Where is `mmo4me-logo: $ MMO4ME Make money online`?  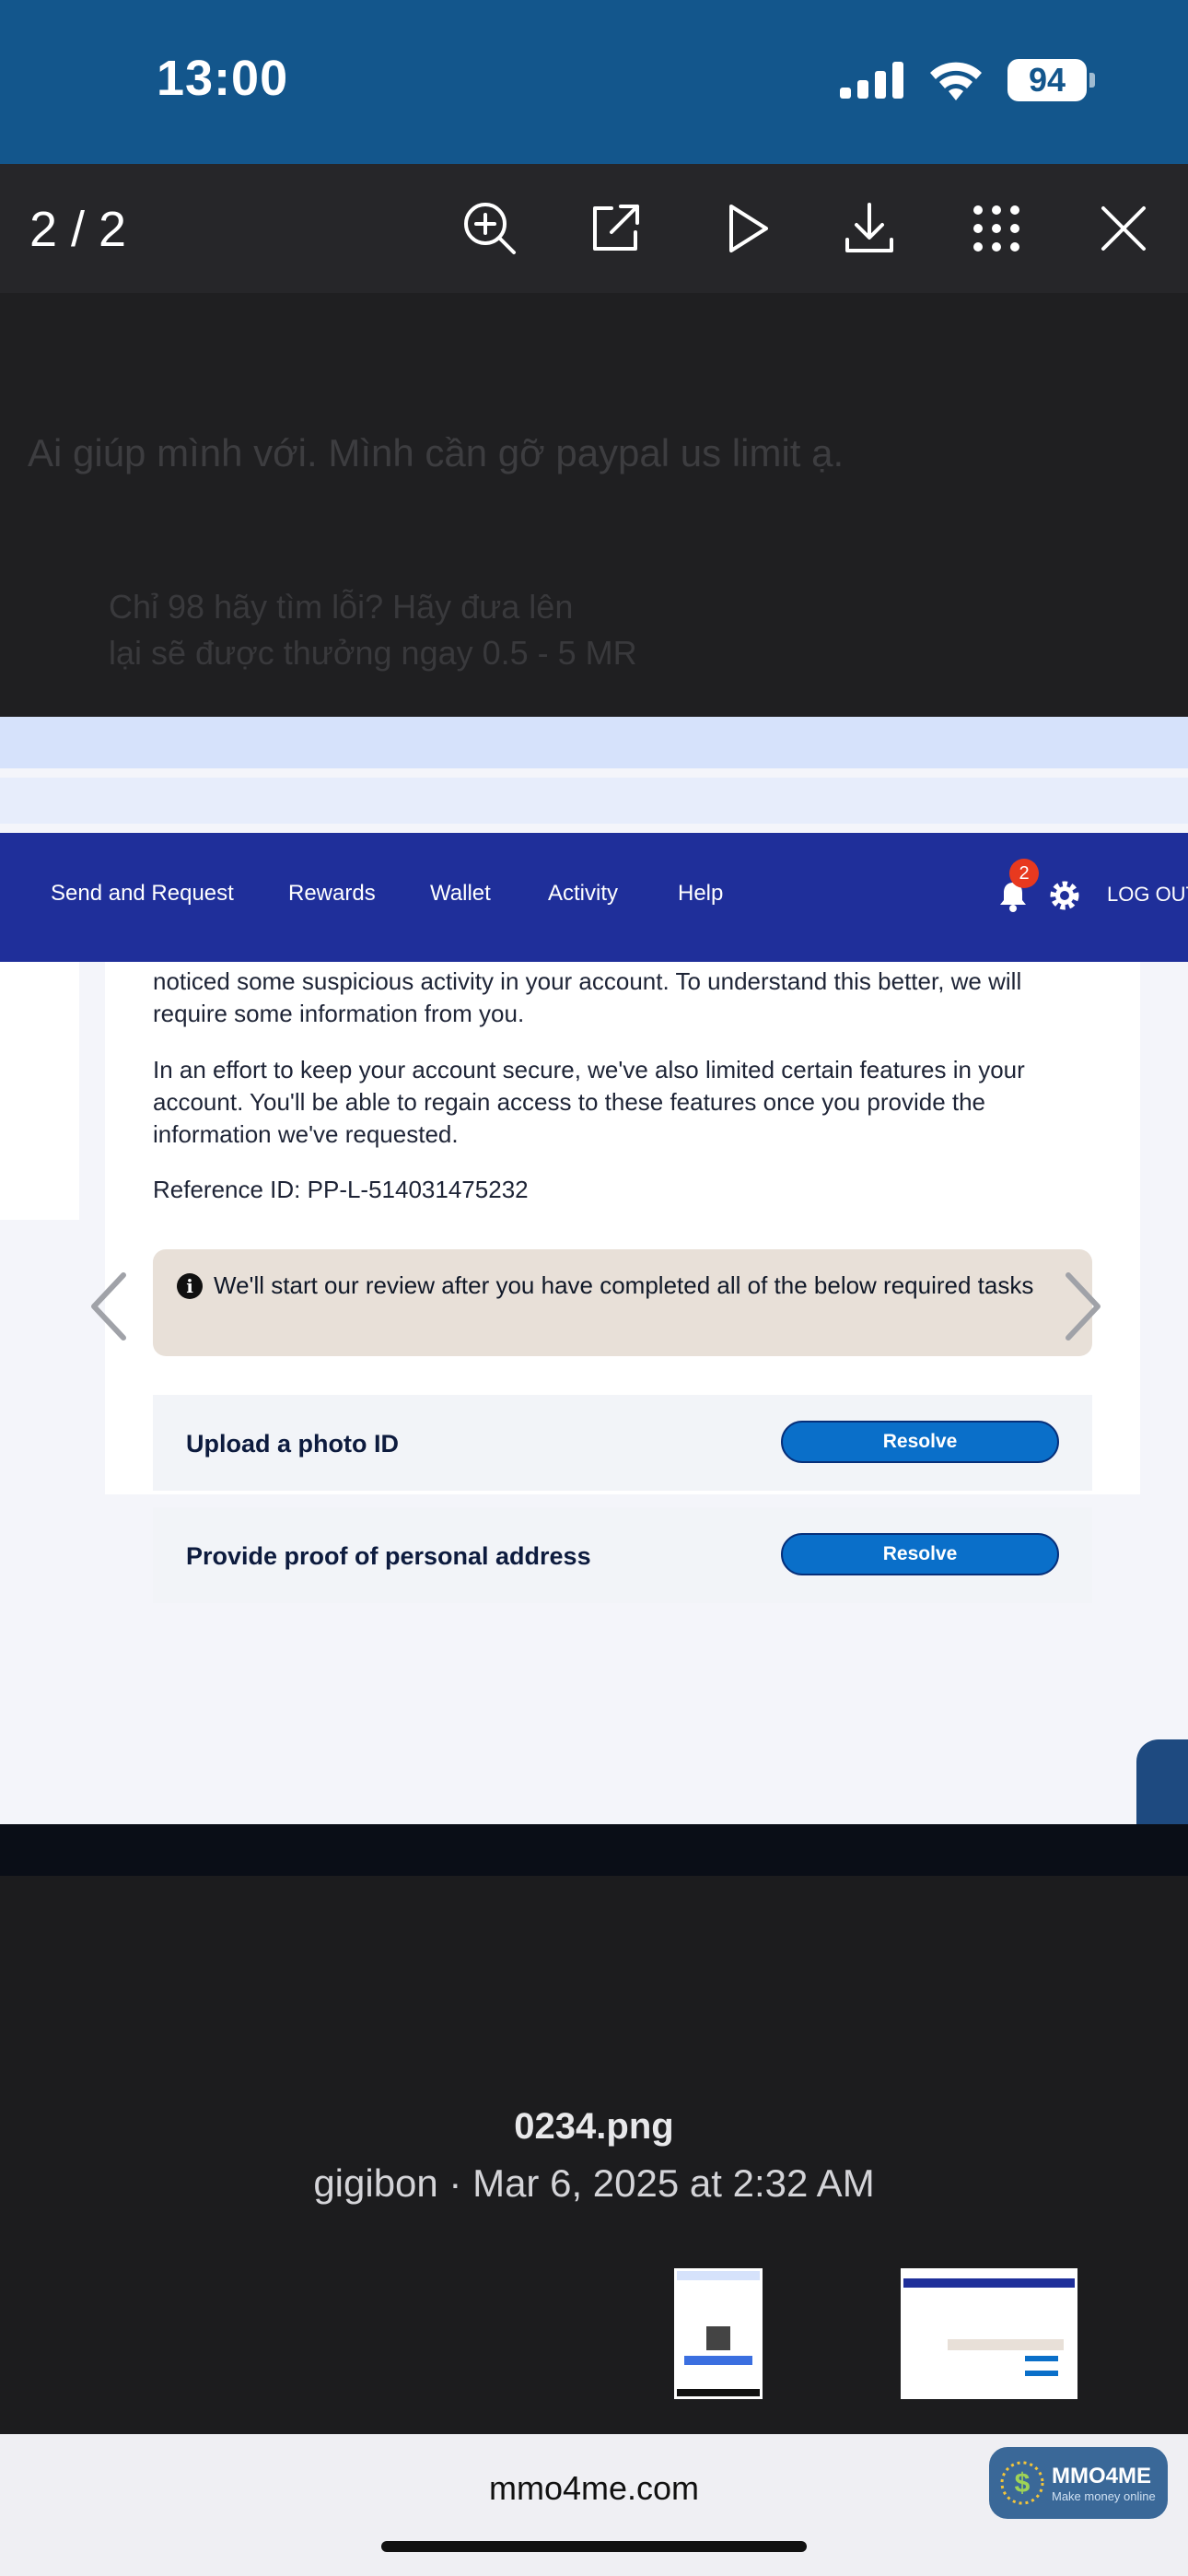 mmo4me-logo: $ MMO4ME Make money online is located at coordinates (1078, 2483).